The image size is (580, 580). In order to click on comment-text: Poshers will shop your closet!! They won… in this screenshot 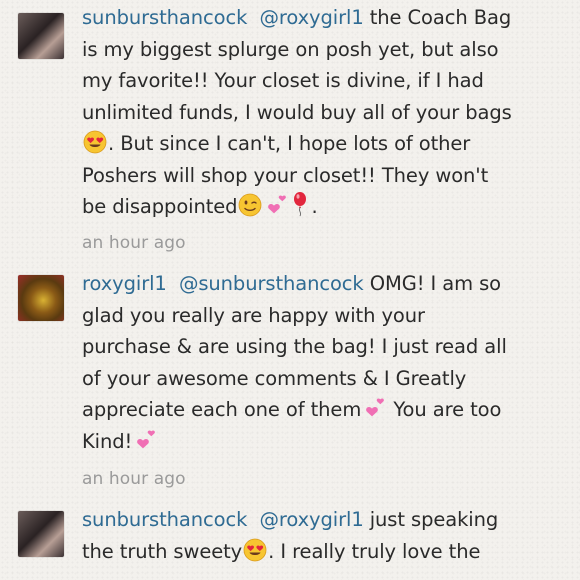, I will do `click(285, 175)`.